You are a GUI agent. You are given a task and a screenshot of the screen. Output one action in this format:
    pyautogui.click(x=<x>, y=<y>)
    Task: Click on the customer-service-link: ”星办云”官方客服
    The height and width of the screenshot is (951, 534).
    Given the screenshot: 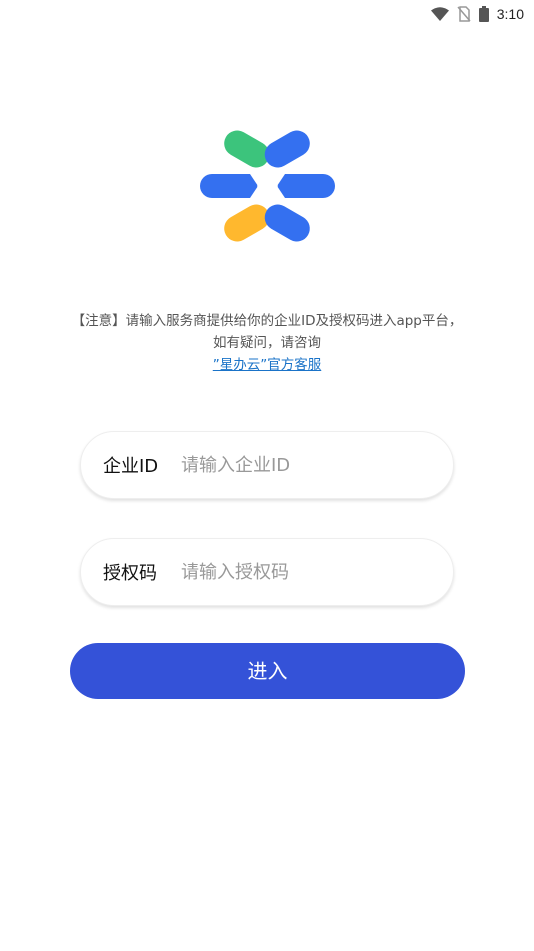 What is the action you would take?
    pyautogui.click(x=267, y=365)
    